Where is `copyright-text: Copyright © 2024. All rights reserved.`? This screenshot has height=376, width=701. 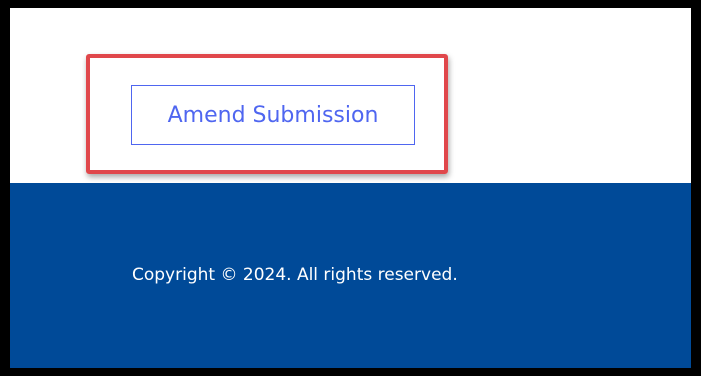 copyright-text: Copyright © 2024. All rights reserved. is located at coordinates (295, 275).